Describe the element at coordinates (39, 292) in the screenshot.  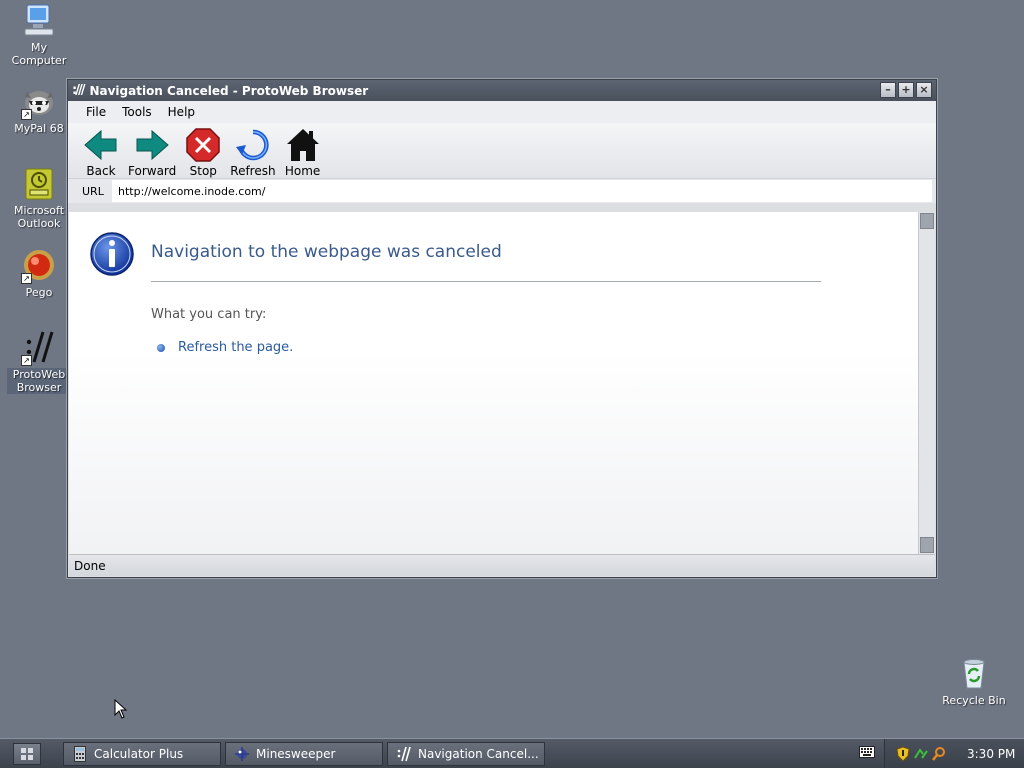
I see `desktop-icon-label: Pego` at that location.